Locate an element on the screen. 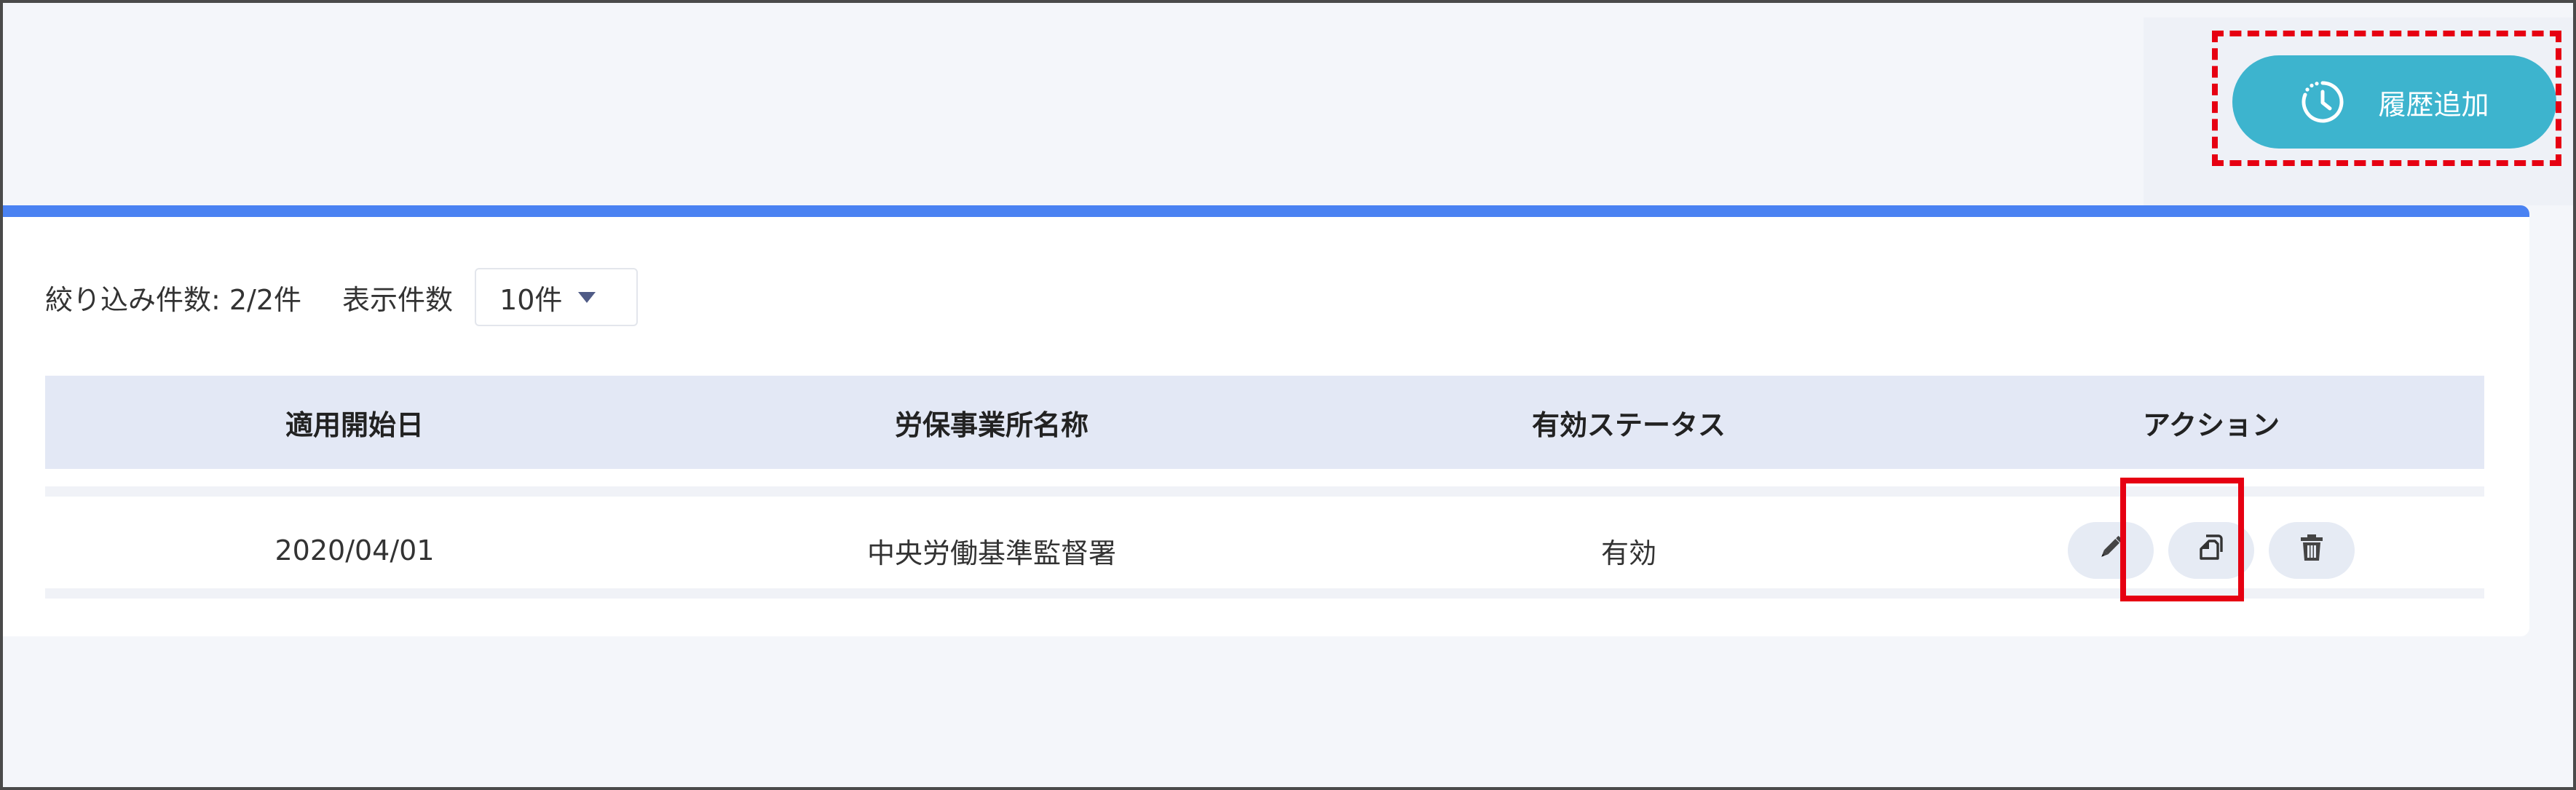  column-header-start-date: 適用開始日 is located at coordinates (355, 423).